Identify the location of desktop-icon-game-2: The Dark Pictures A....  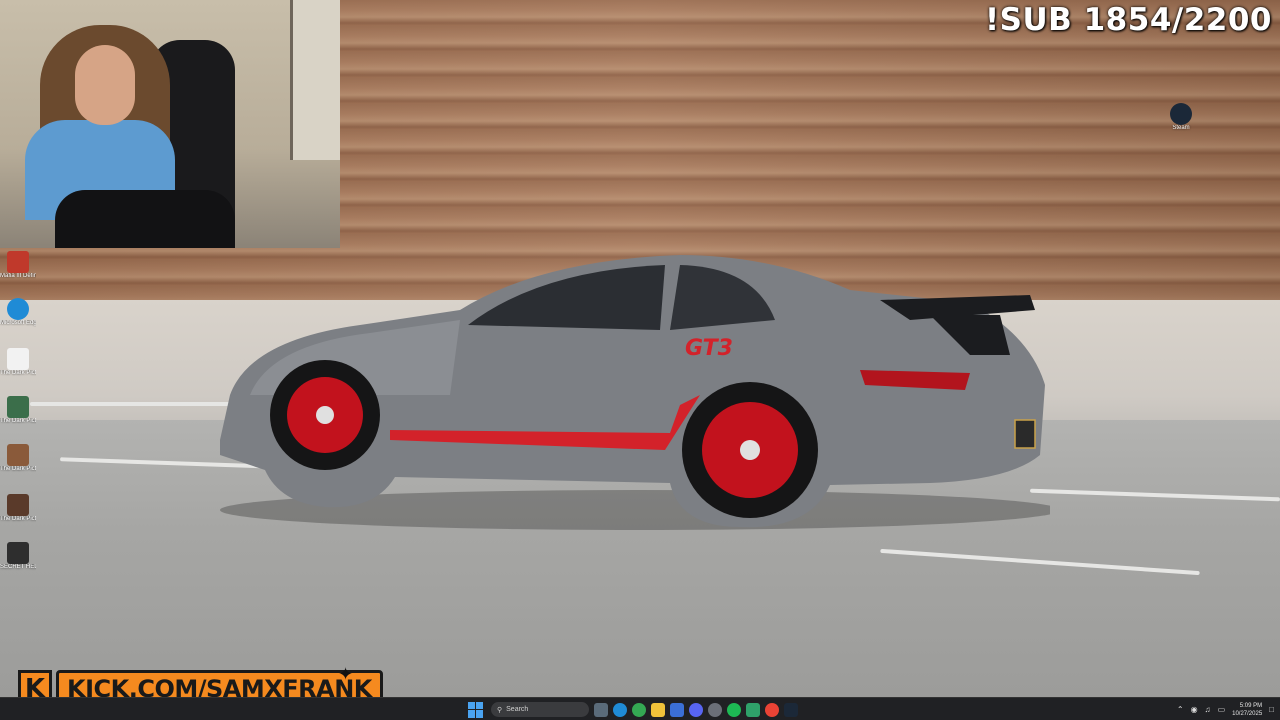
(18, 458).